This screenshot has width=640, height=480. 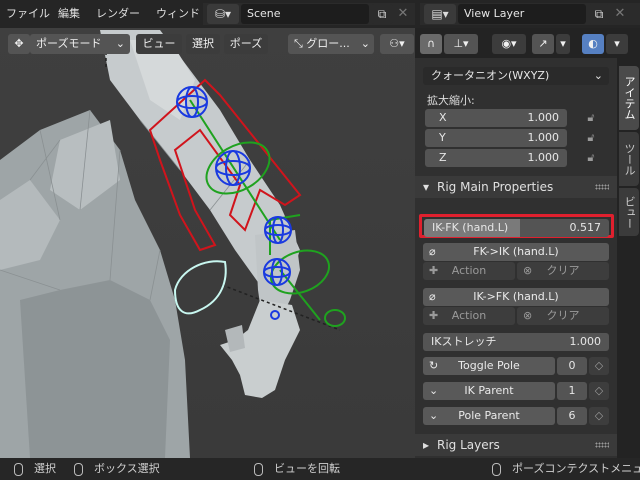 What do you see at coordinates (629, 212) in the screenshot?
I see `tab-view: ビュー` at bounding box center [629, 212].